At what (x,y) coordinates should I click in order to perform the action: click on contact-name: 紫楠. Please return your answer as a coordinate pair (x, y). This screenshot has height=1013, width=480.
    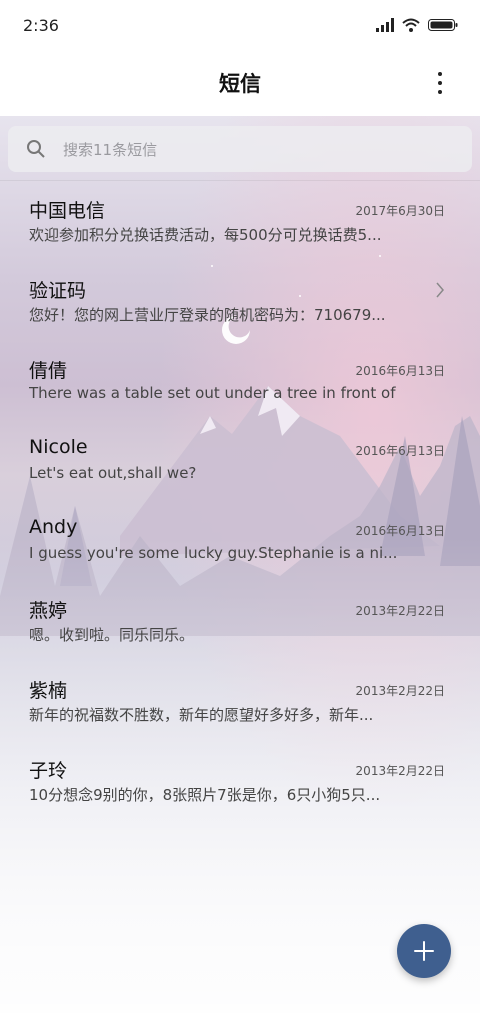
    Looking at the image, I should click on (48, 691).